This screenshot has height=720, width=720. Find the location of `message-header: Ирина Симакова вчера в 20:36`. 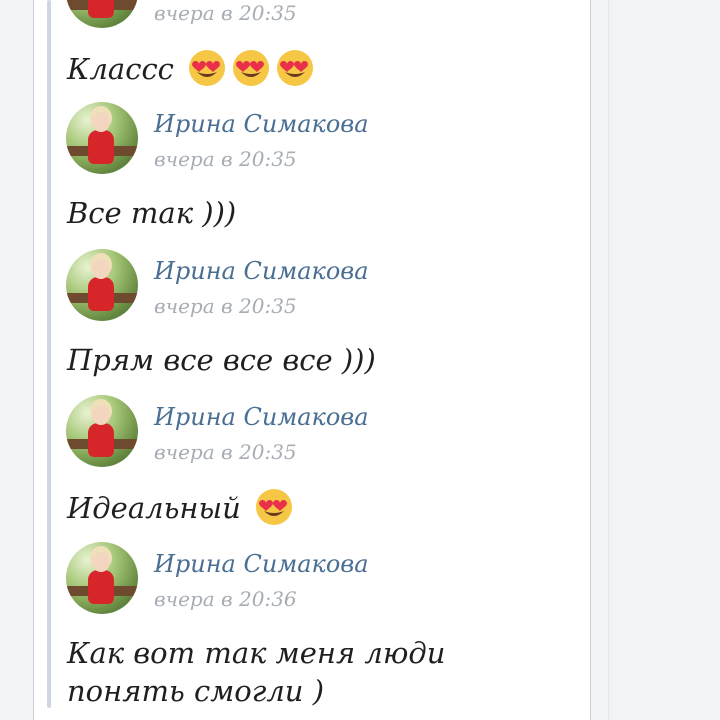

message-header: Ирина Симакова вчера в 20:36 is located at coordinates (326, 578).